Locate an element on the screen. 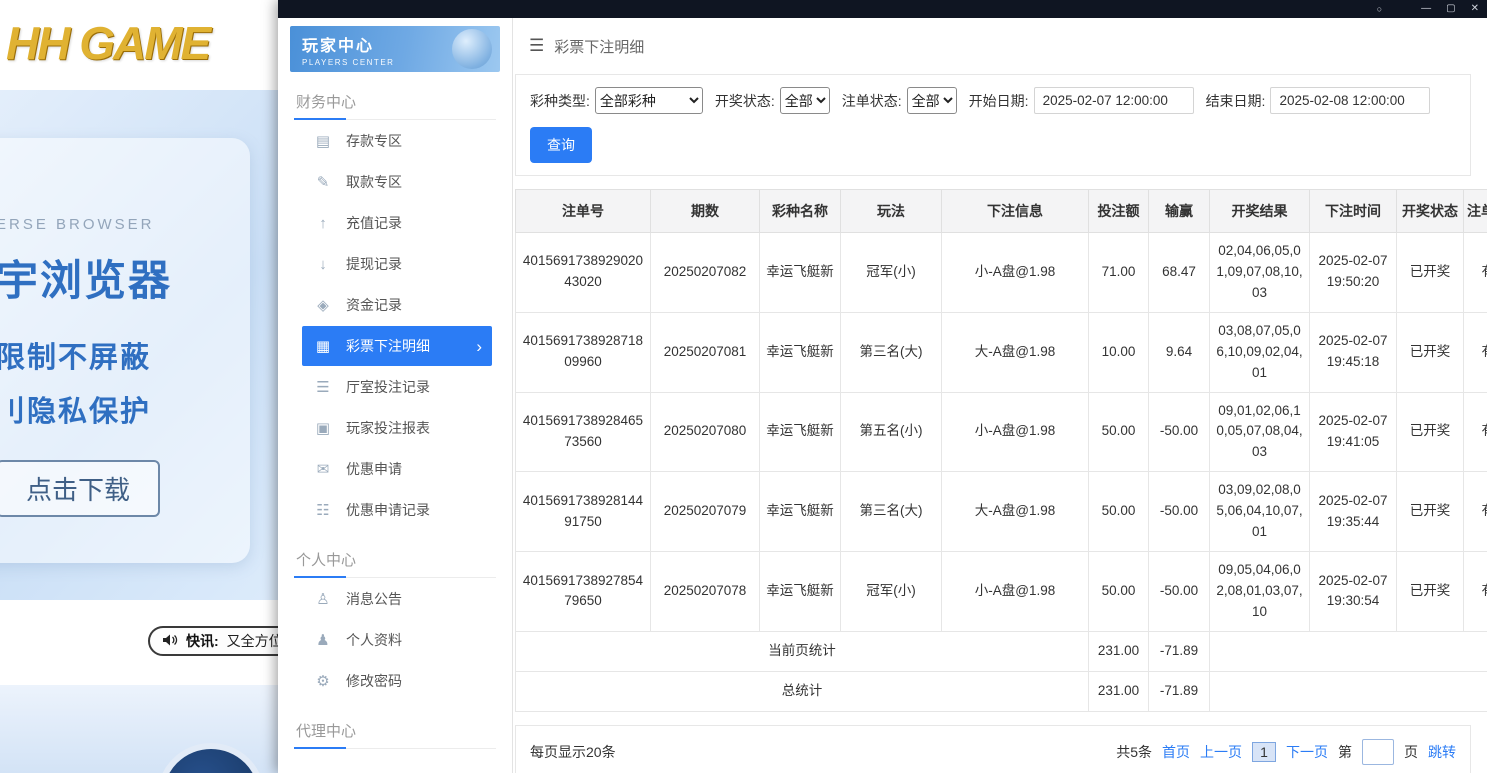 Image resolution: width=1487 pixels, height=773 pixels. page-summary-bet: 231.00 is located at coordinates (1118, 651).